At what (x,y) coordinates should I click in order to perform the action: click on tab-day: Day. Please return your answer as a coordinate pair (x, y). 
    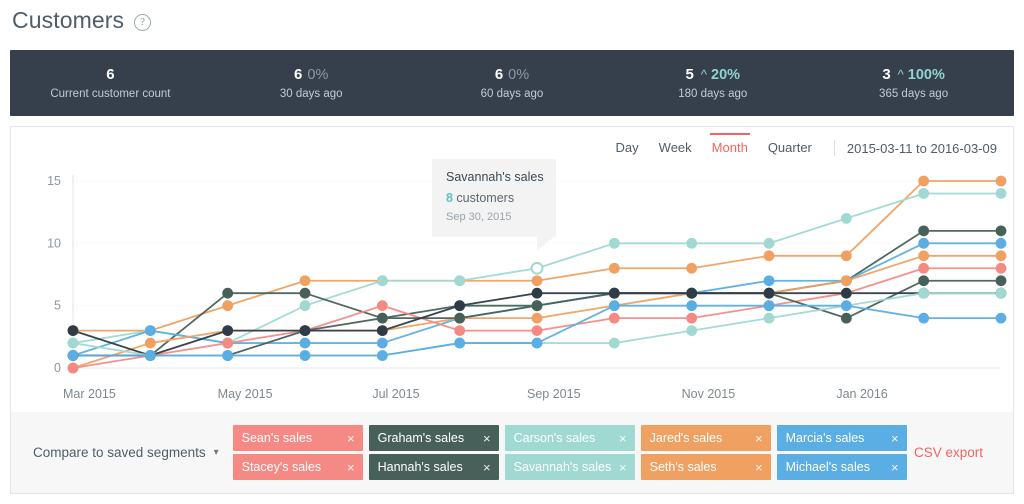
    Looking at the image, I should click on (627, 148).